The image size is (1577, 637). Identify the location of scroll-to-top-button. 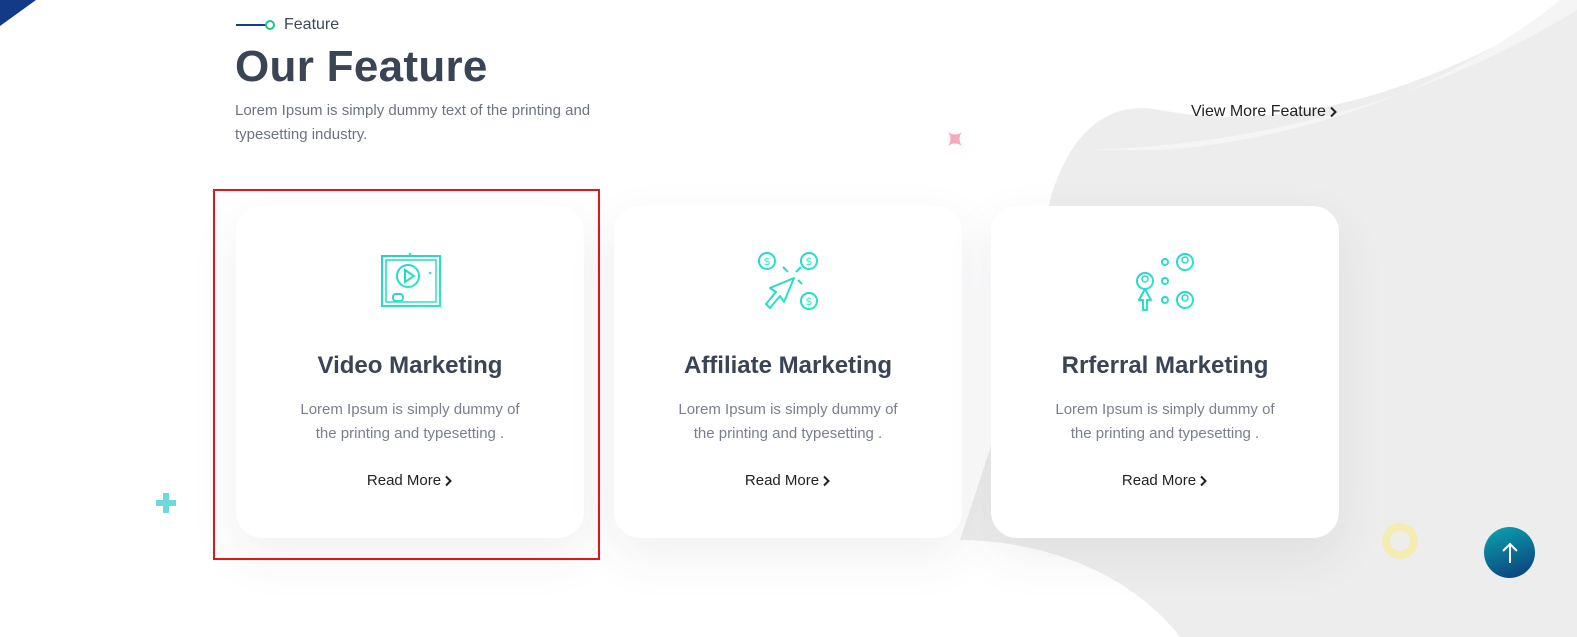
(1509, 552).